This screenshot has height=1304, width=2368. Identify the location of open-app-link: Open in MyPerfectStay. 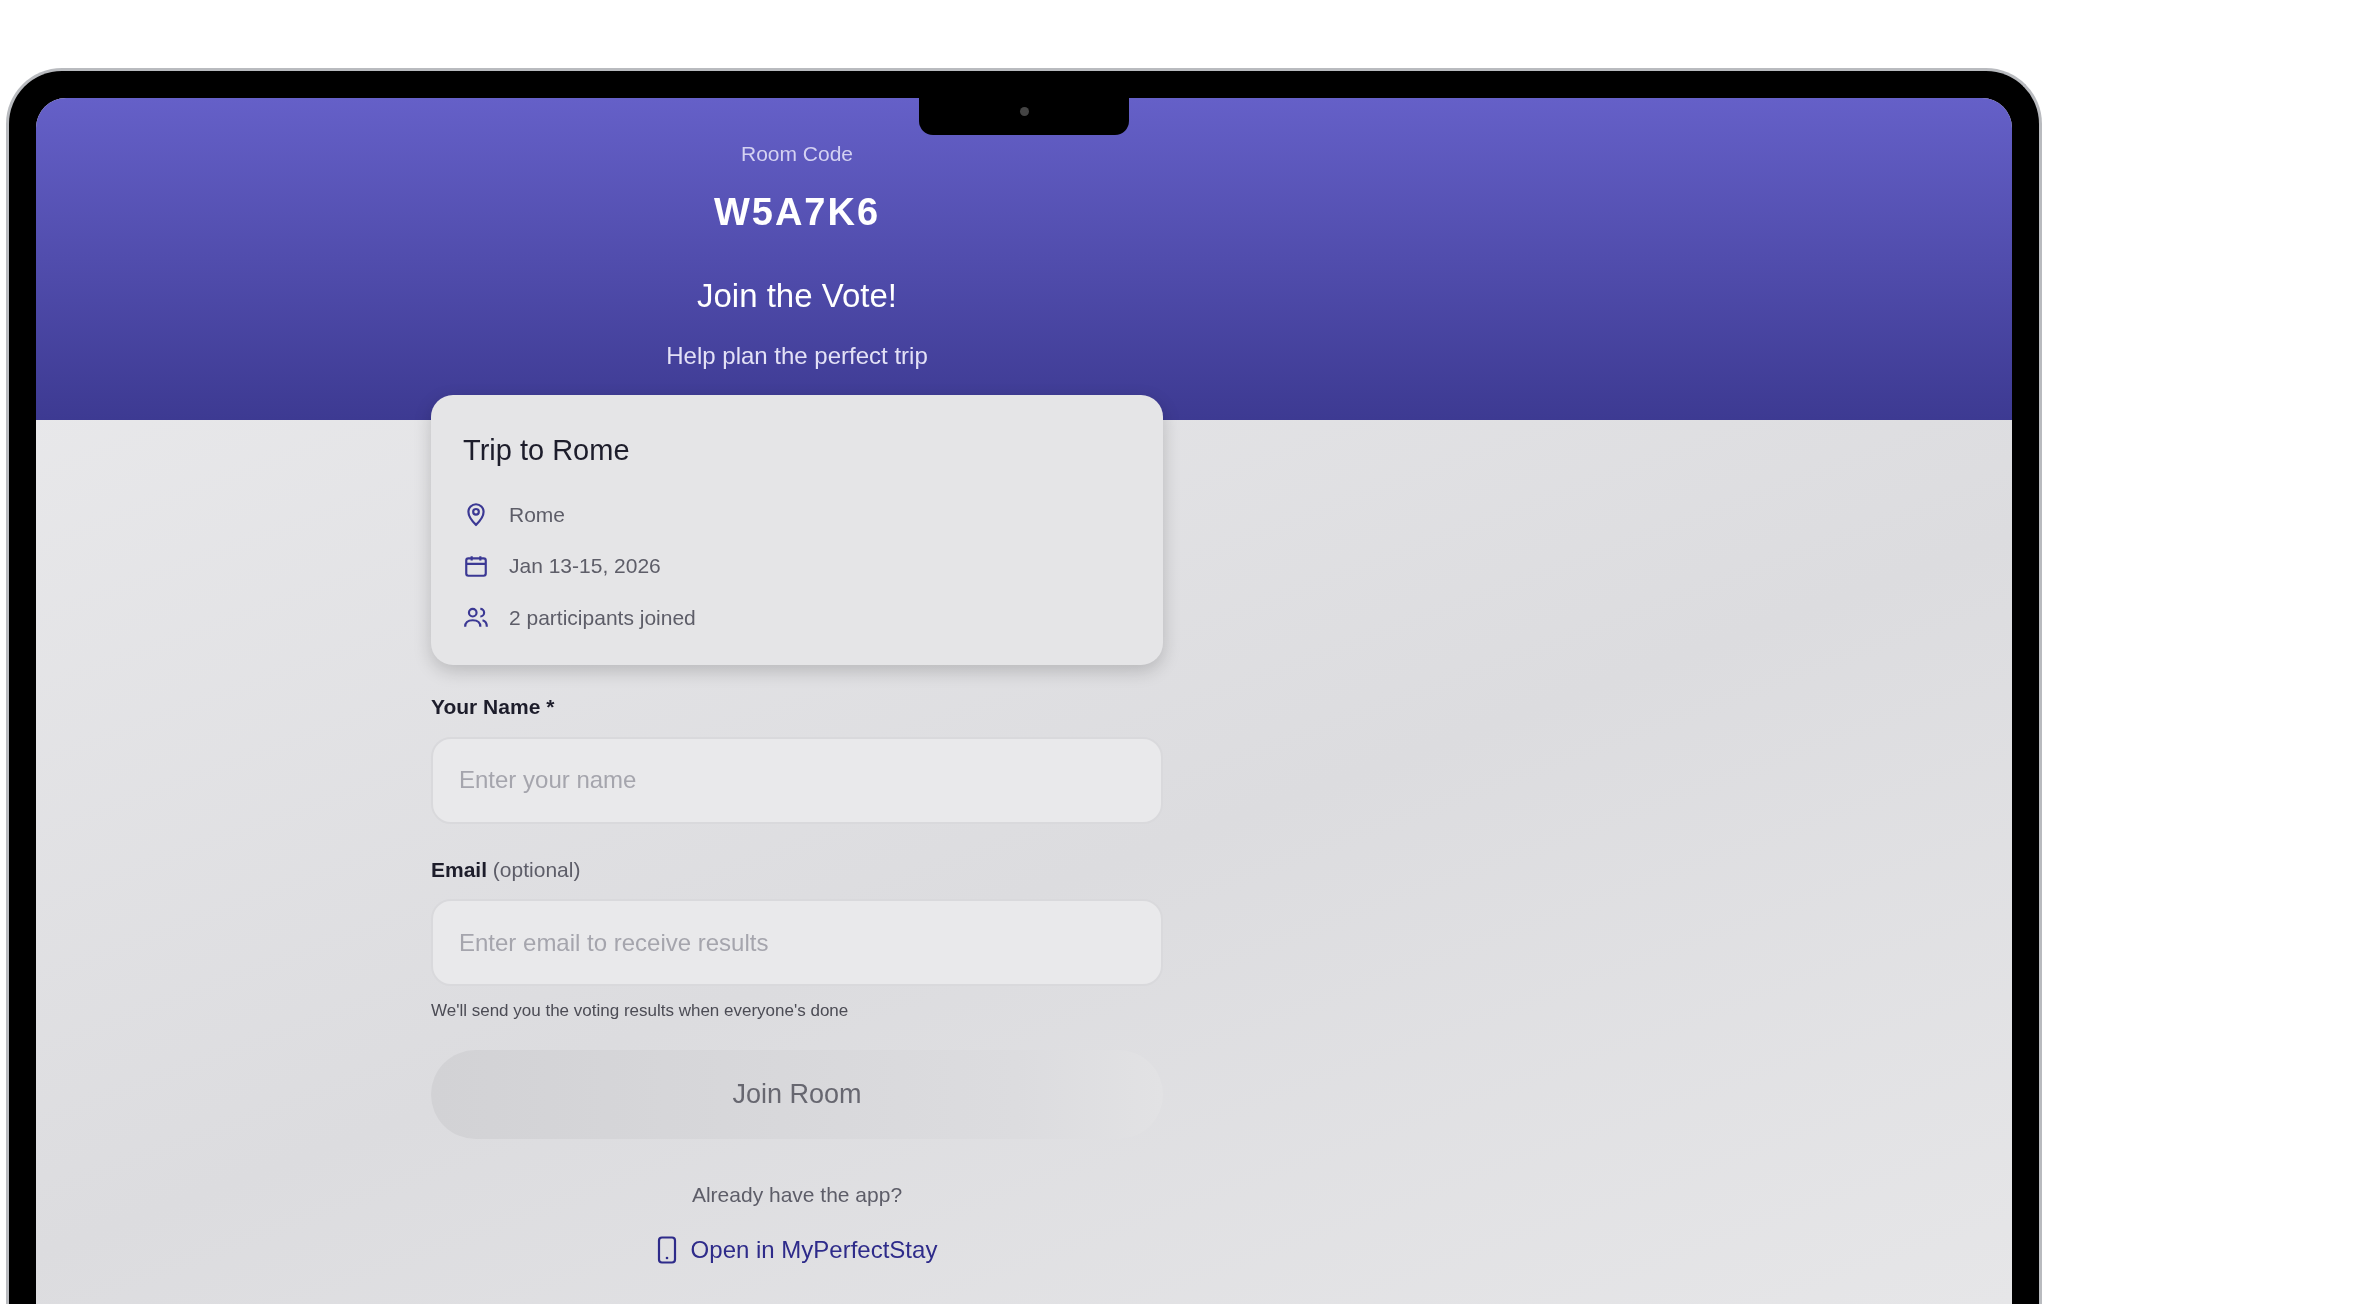
(797, 1250).